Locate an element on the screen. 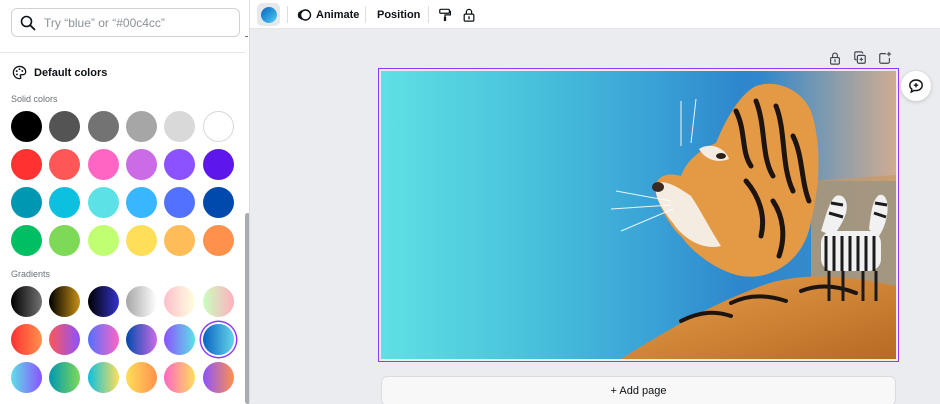  duplicate-icon is located at coordinates (860, 58).